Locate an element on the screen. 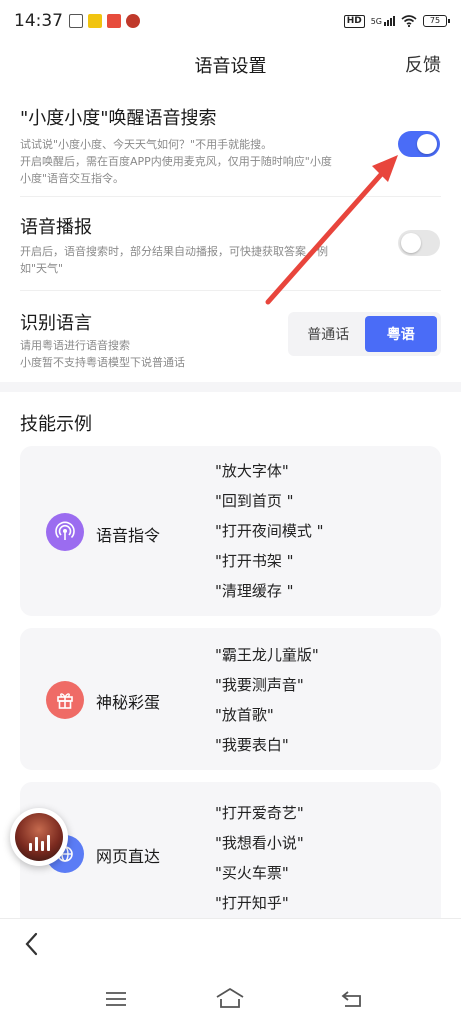 The height and width of the screenshot is (1024, 461). gift-icon is located at coordinates (65, 700).